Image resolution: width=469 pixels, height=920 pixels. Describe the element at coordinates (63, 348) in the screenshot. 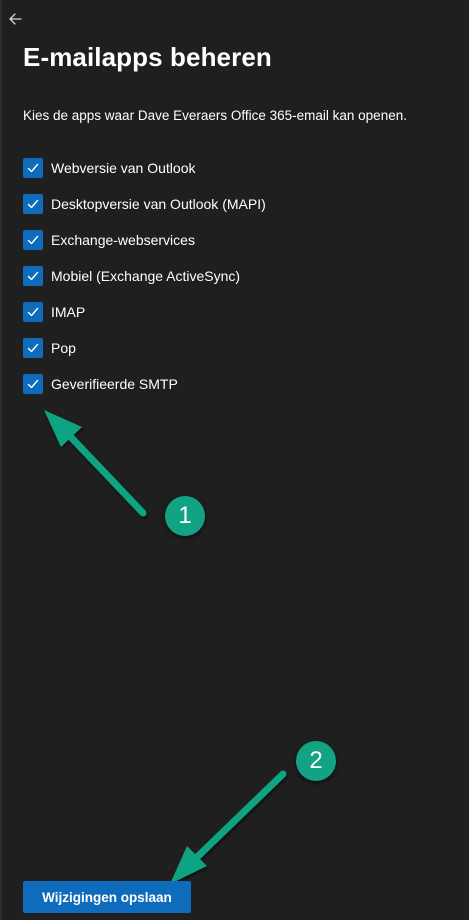

I see `app-option-label: Pop` at that location.